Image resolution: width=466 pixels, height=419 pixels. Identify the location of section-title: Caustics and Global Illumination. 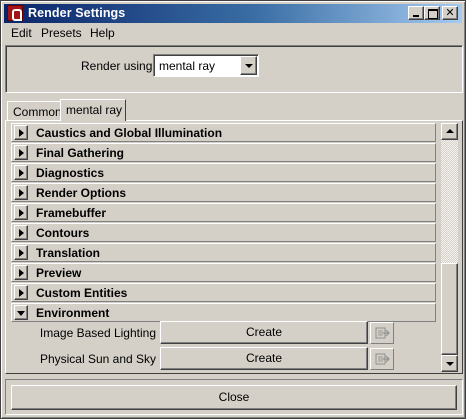
(129, 133).